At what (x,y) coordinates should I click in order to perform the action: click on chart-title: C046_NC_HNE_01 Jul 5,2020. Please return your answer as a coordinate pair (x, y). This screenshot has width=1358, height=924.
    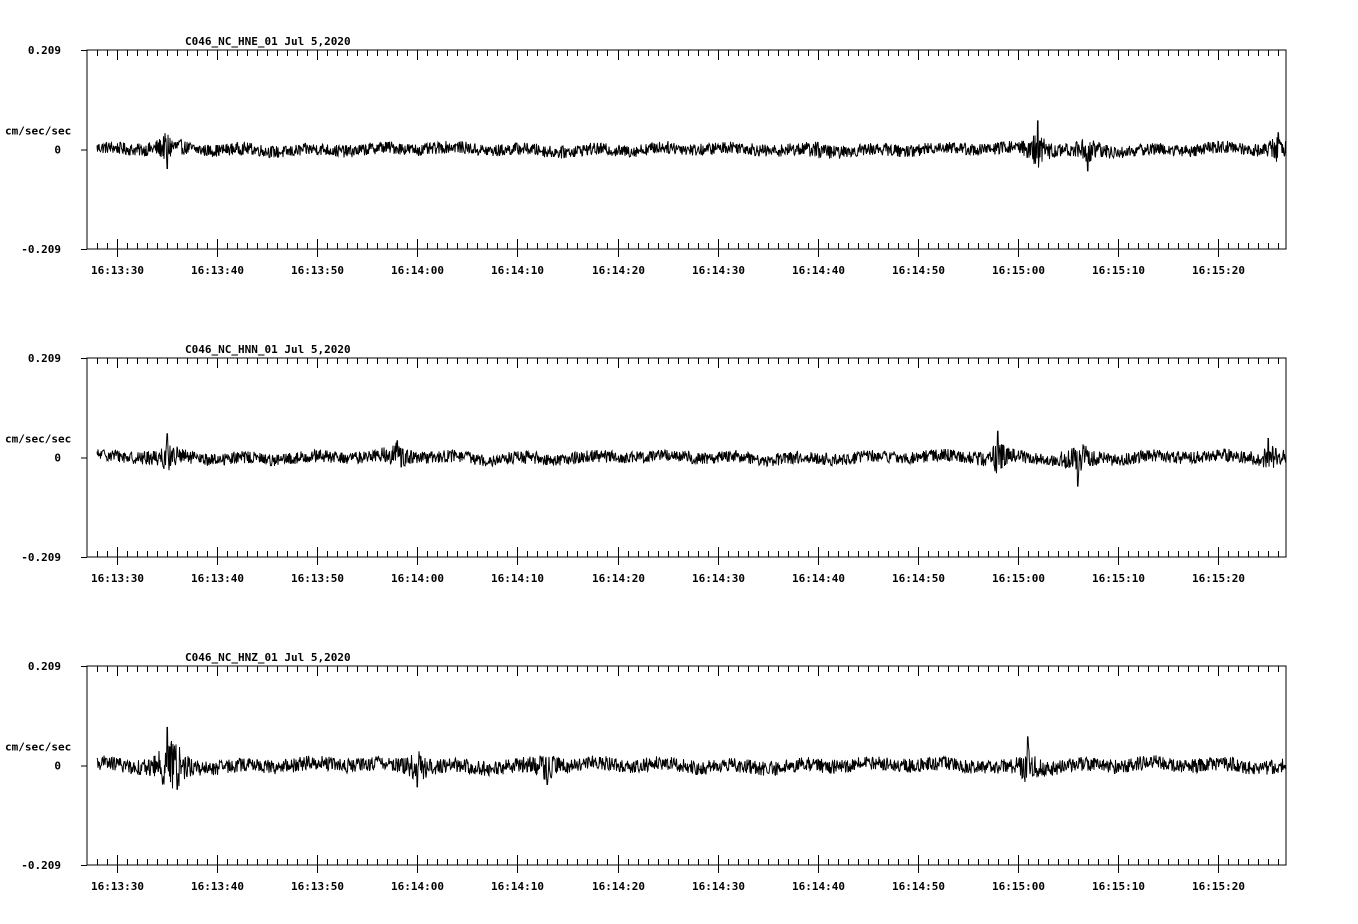
    Looking at the image, I should click on (268, 41).